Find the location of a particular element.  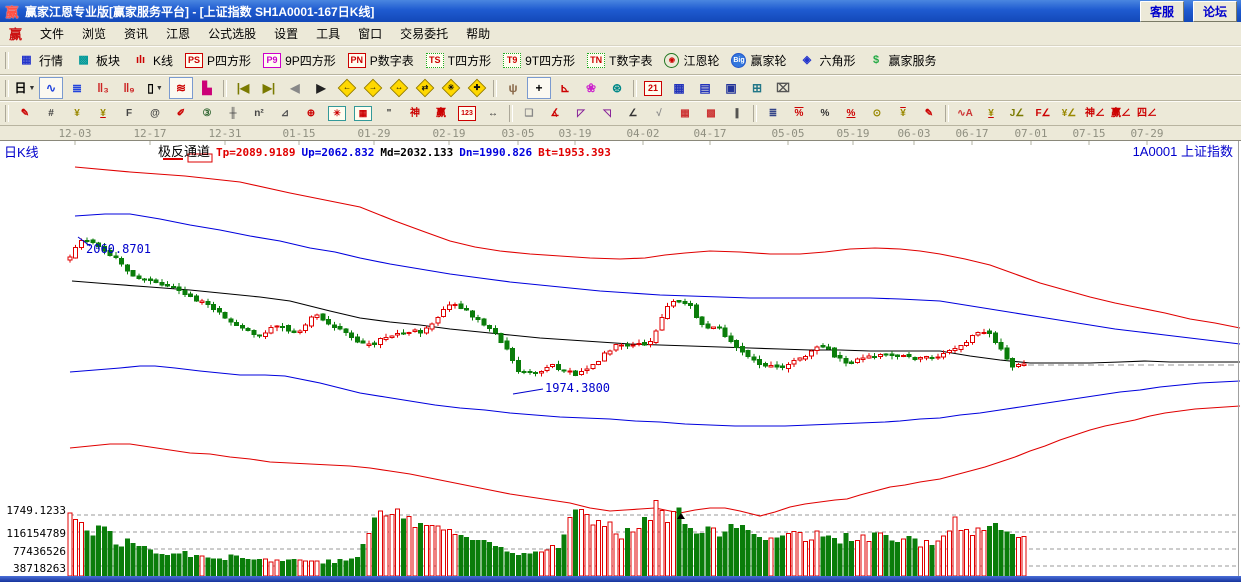

diamond-lr-icon: ↔ is located at coordinates (399, 88).